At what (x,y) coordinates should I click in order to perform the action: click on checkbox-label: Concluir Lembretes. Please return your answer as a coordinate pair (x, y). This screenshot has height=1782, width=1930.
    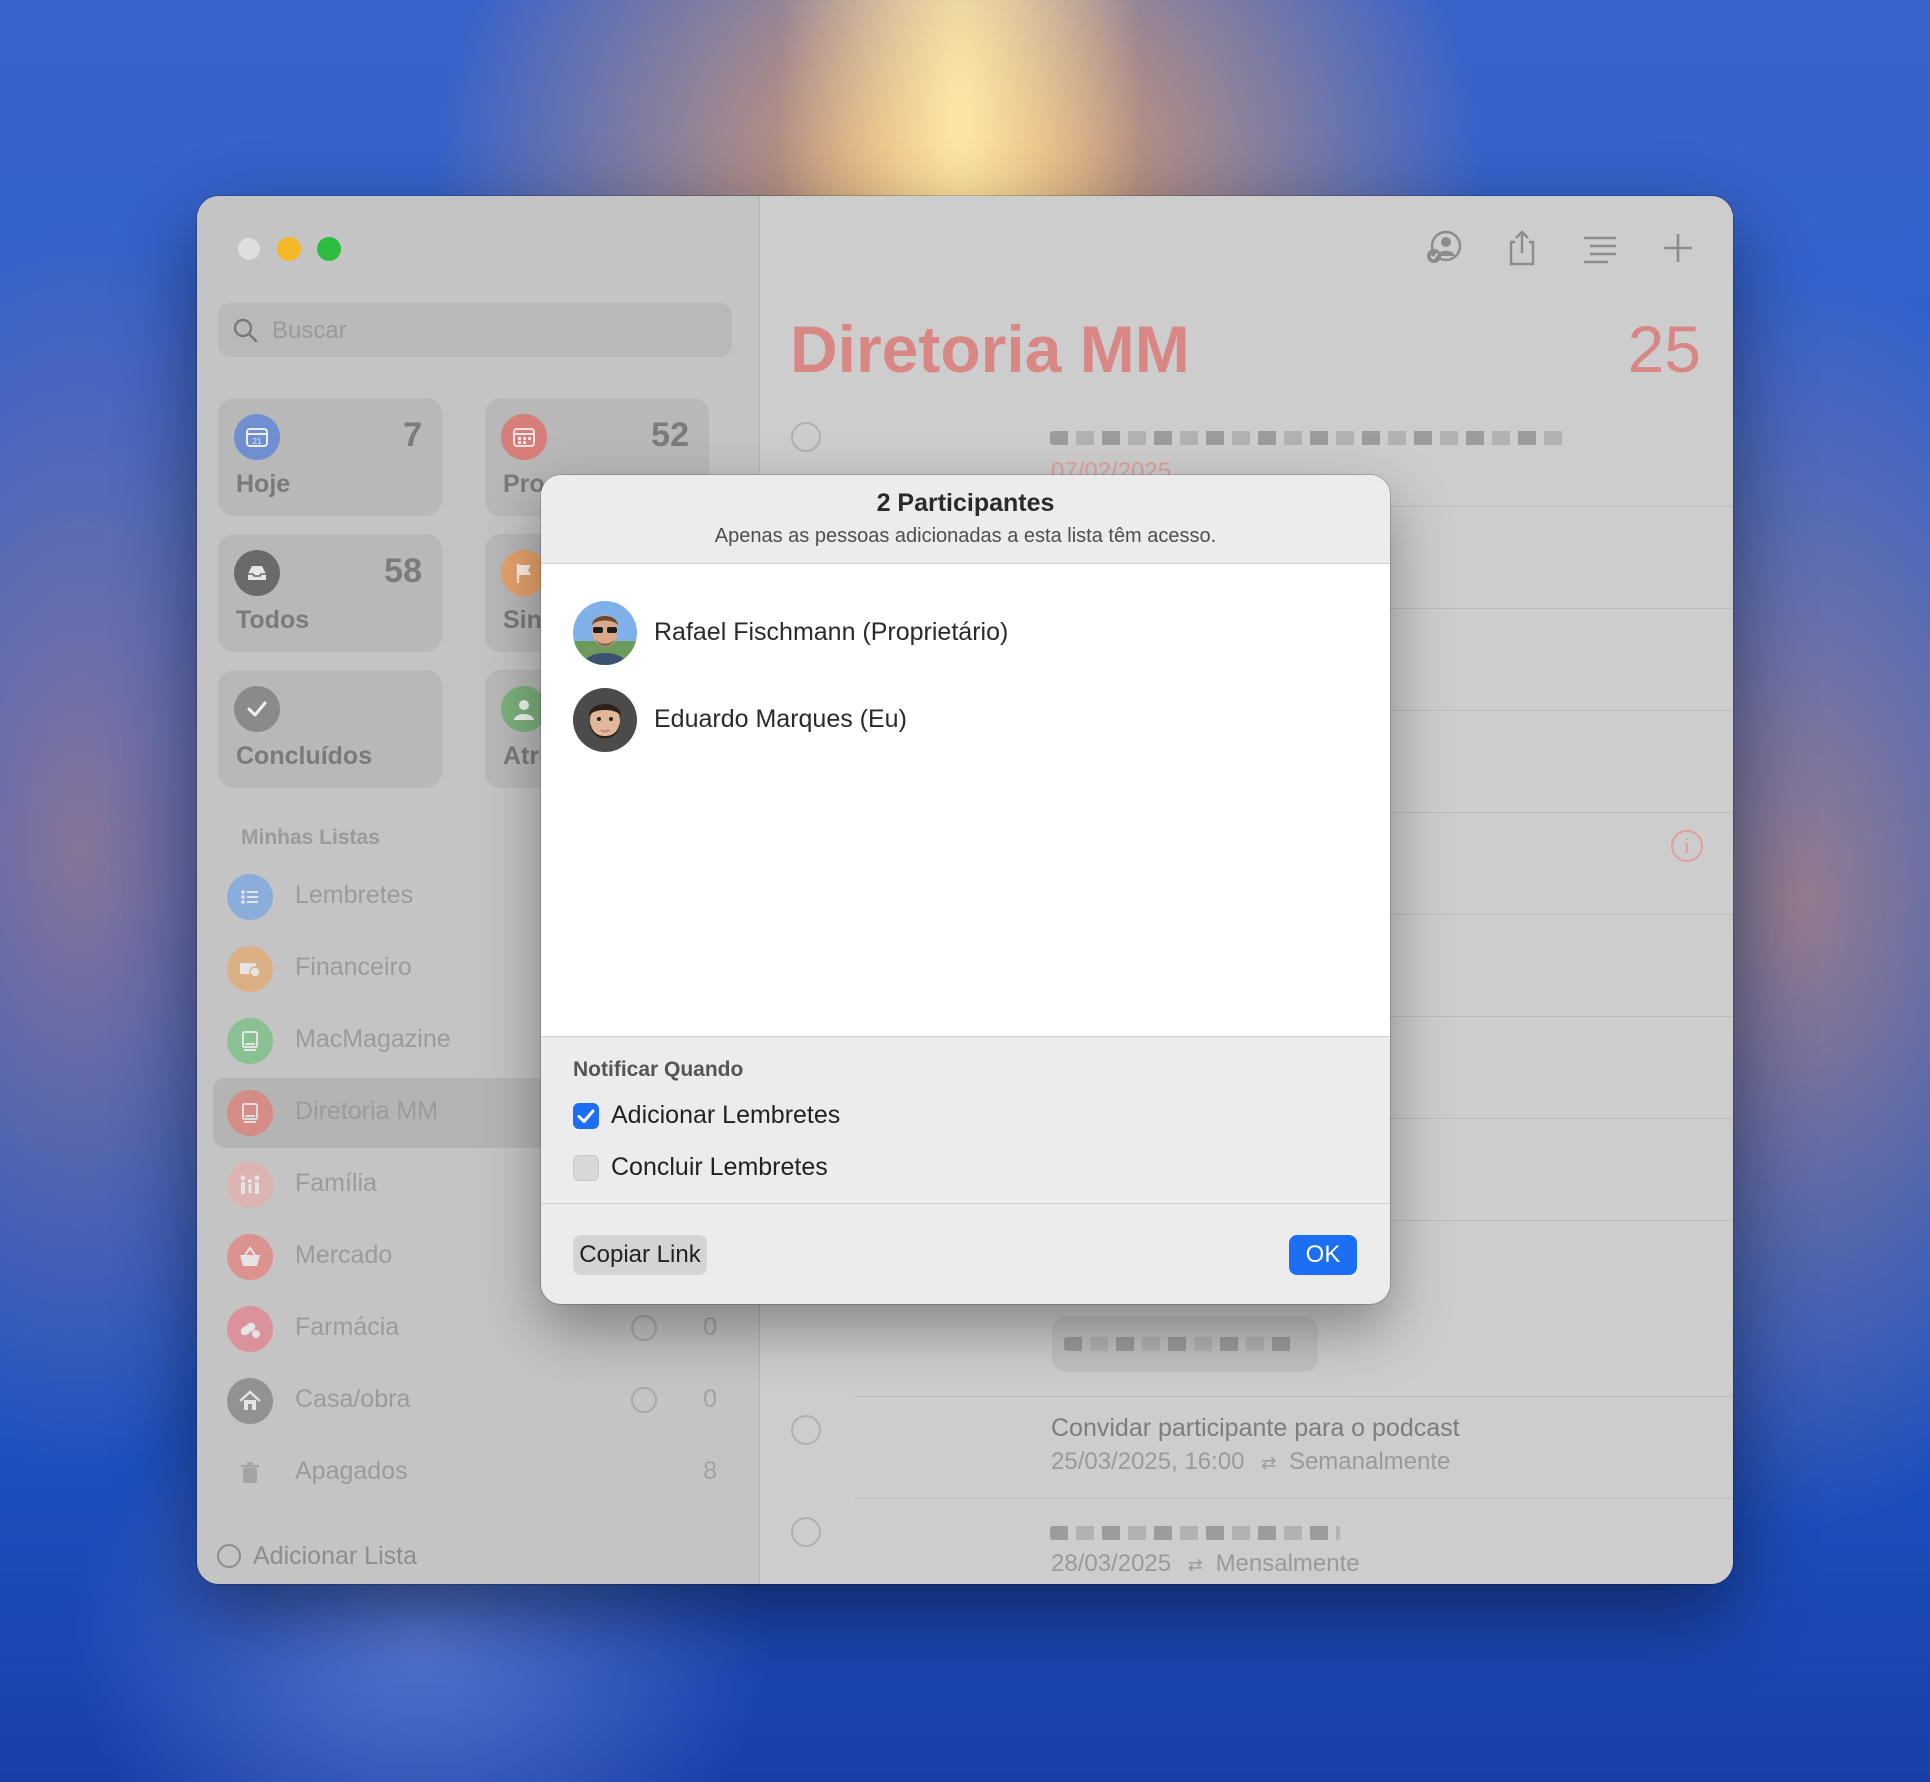
    Looking at the image, I should click on (719, 1167).